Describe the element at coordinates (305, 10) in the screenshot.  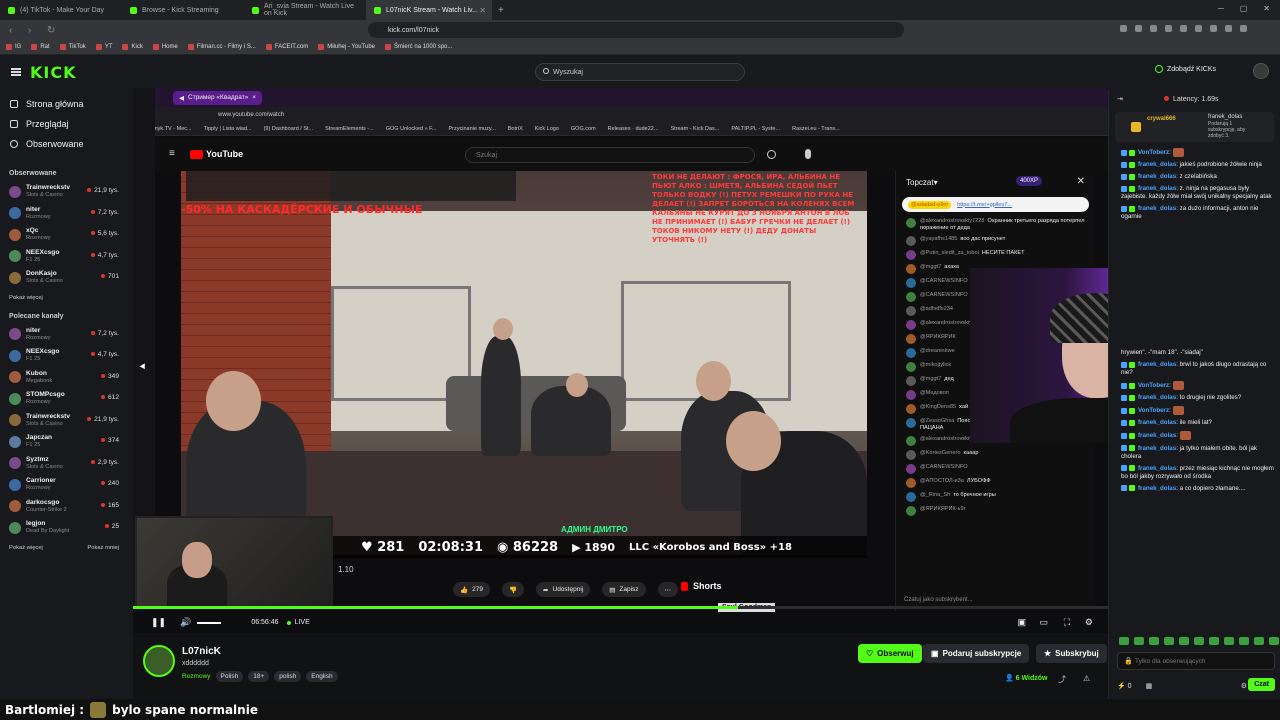
I see `browser-tab-ari: Ari_svia Stream - Watch Live on Kick` at that location.